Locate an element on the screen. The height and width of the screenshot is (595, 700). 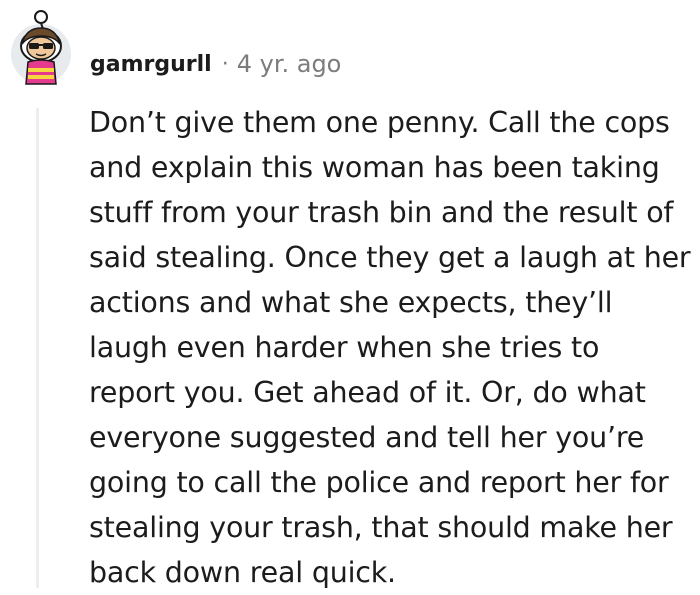
snoo-avatar-icon is located at coordinates (41, 47).